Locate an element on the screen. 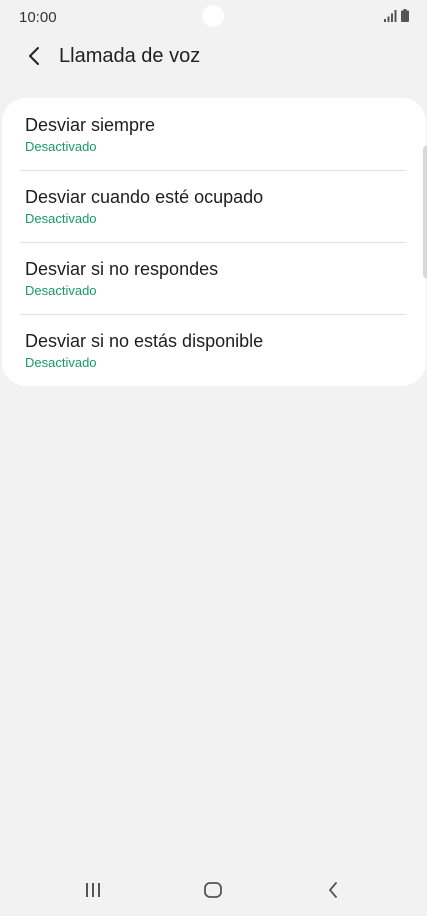 The image size is (427, 916). system-back-button is located at coordinates (333, 890).